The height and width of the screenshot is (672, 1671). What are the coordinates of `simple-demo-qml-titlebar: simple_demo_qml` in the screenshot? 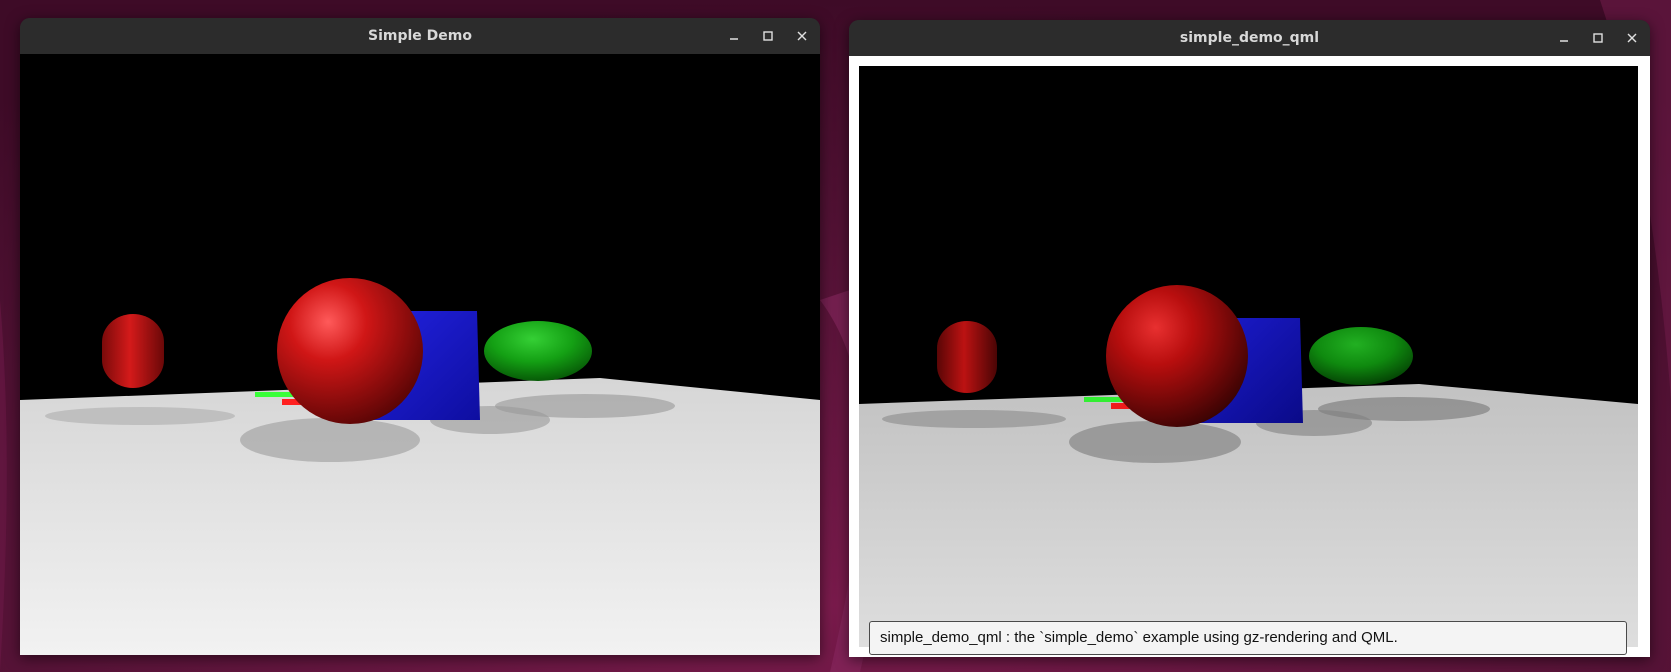 It's located at (1249, 38).